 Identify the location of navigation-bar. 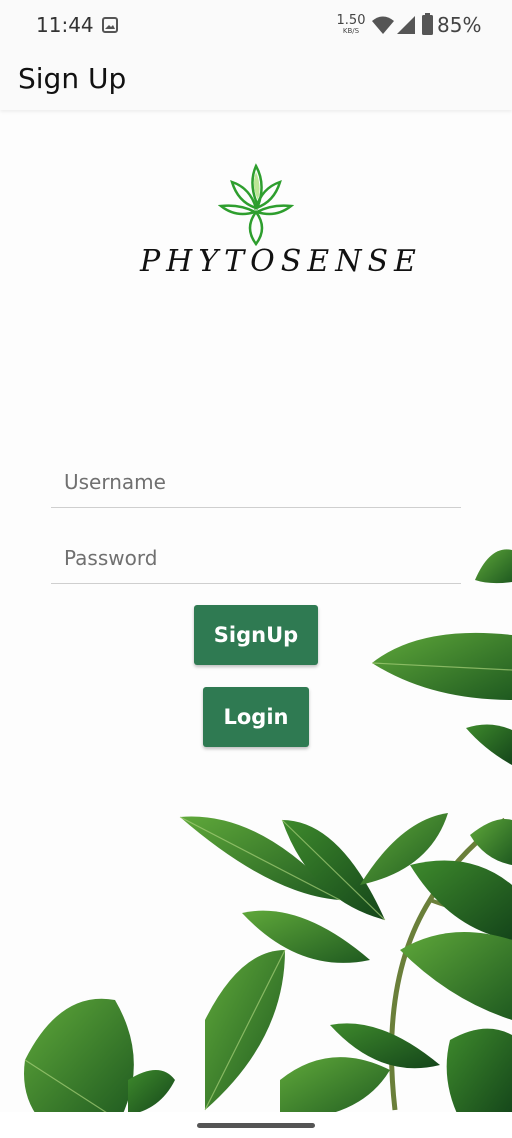
(256, 1125).